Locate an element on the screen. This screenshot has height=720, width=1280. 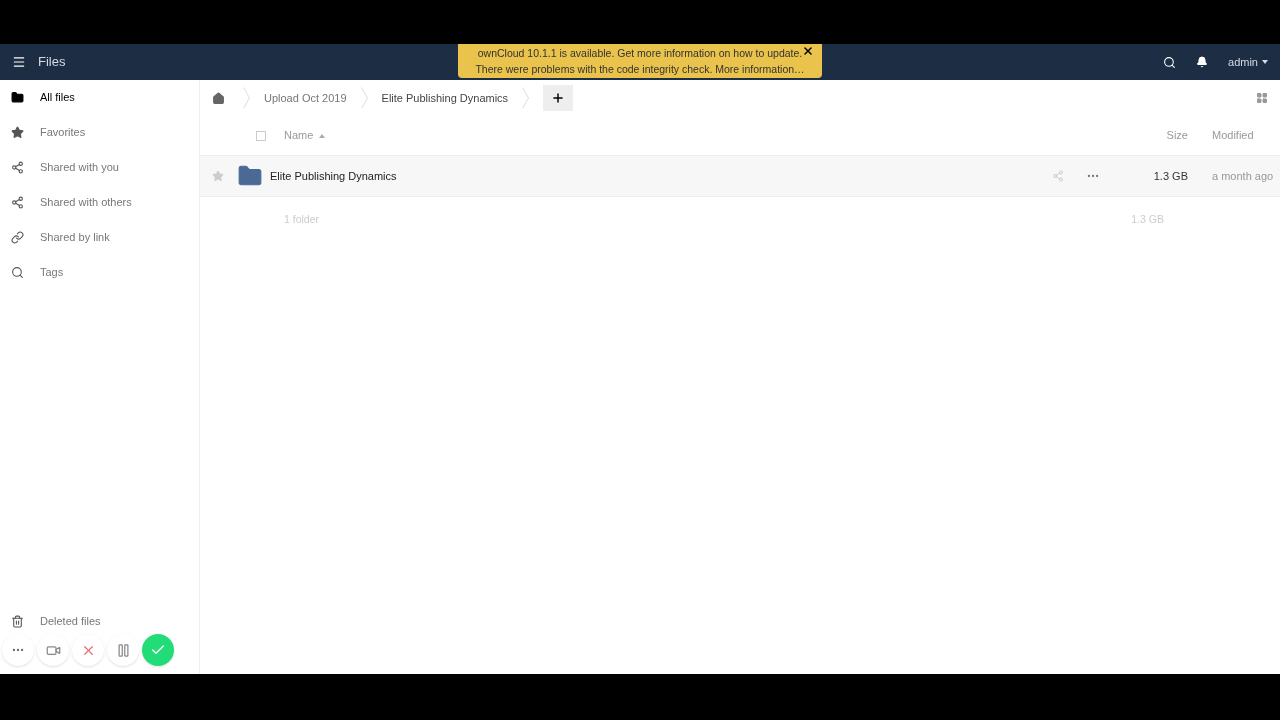
sidebar-item: Tags is located at coordinates (99, 272).